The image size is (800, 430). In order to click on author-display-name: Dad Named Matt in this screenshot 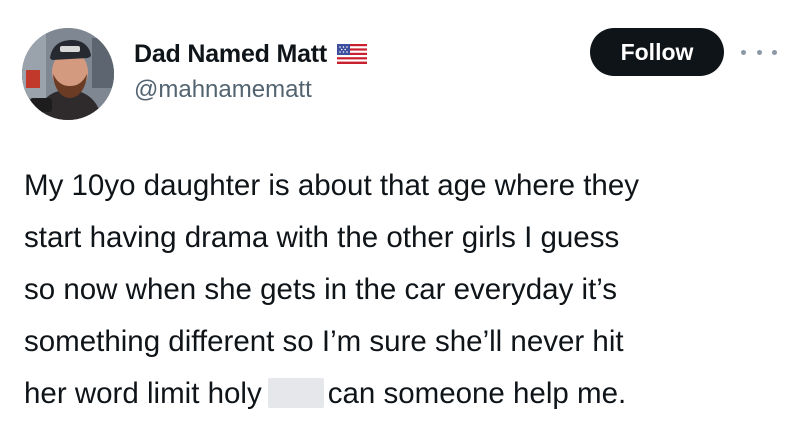, I will do `click(230, 54)`.